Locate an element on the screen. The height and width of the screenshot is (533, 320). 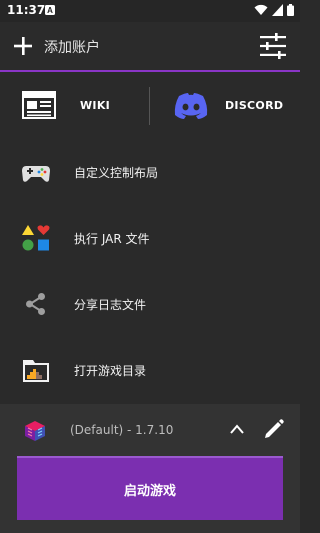
links-row: WIKI DISCORD is located at coordinates (150, 105).